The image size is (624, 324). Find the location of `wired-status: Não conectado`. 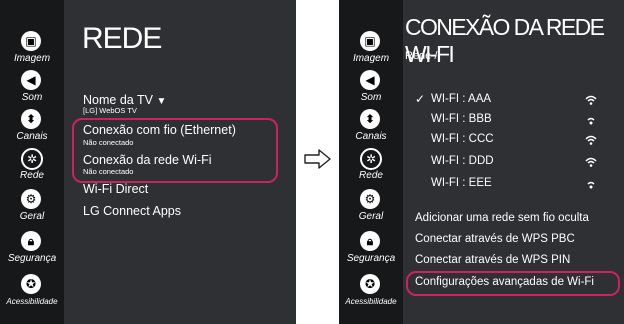

wired-status: Não conectado is located at coordinates (108, 142).